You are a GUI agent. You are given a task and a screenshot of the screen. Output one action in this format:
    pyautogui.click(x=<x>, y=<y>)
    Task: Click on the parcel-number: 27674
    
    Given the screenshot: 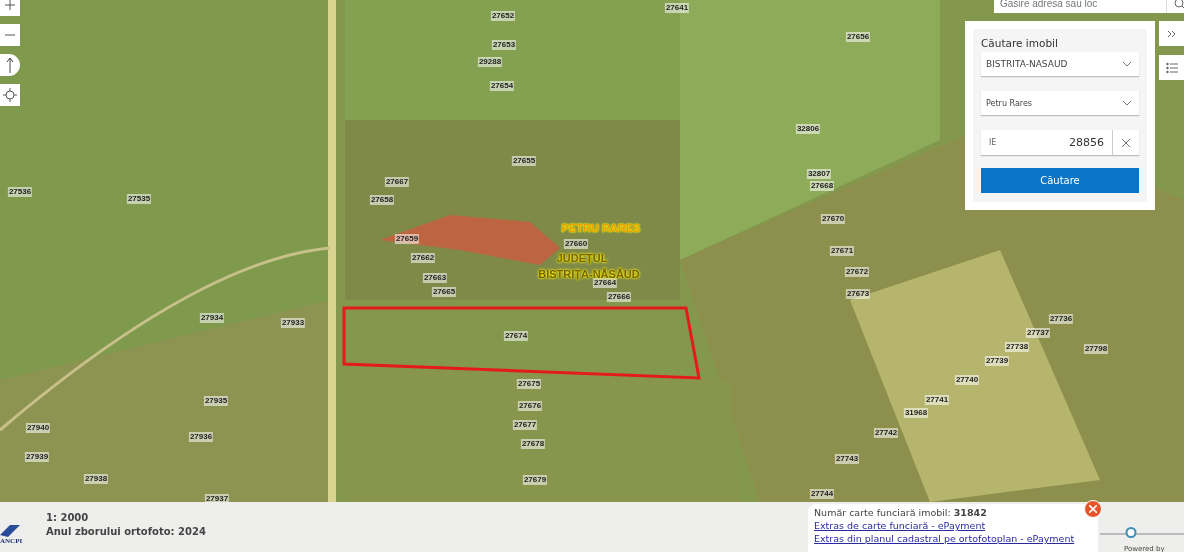 What is the action you would take?
    pyautogui.click(x=516, y=336)
    